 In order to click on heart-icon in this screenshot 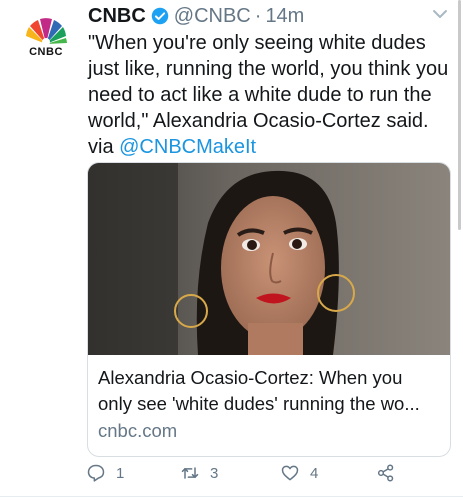, I will do `click(290, 473)`.